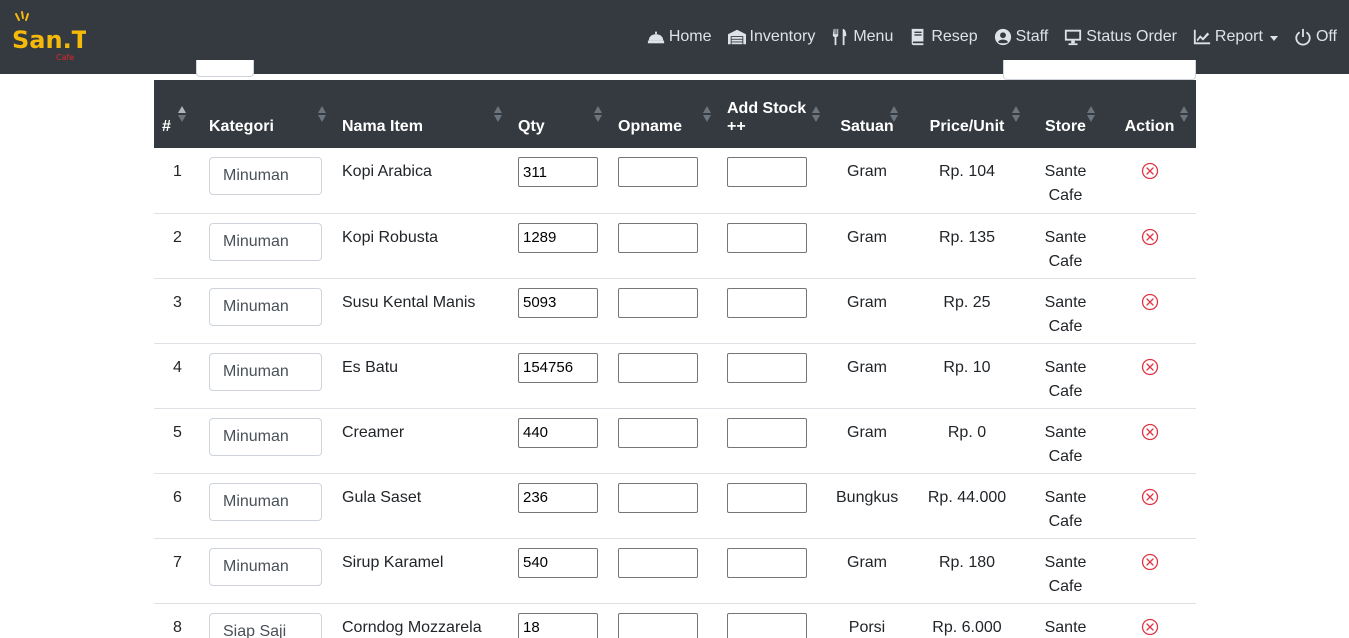  What do you see at coordinates (265, 625) in the screenshot?
I see `kategori-input: Siap Saji` at bounding box center [265, 625].